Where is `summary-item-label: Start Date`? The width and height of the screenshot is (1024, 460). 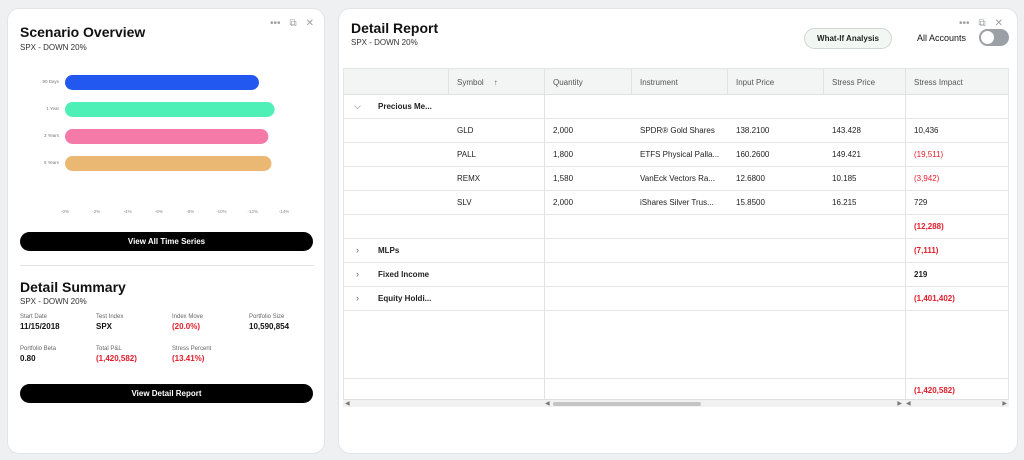
summary-item-label: Start Date is located at coordinates (34, 317).